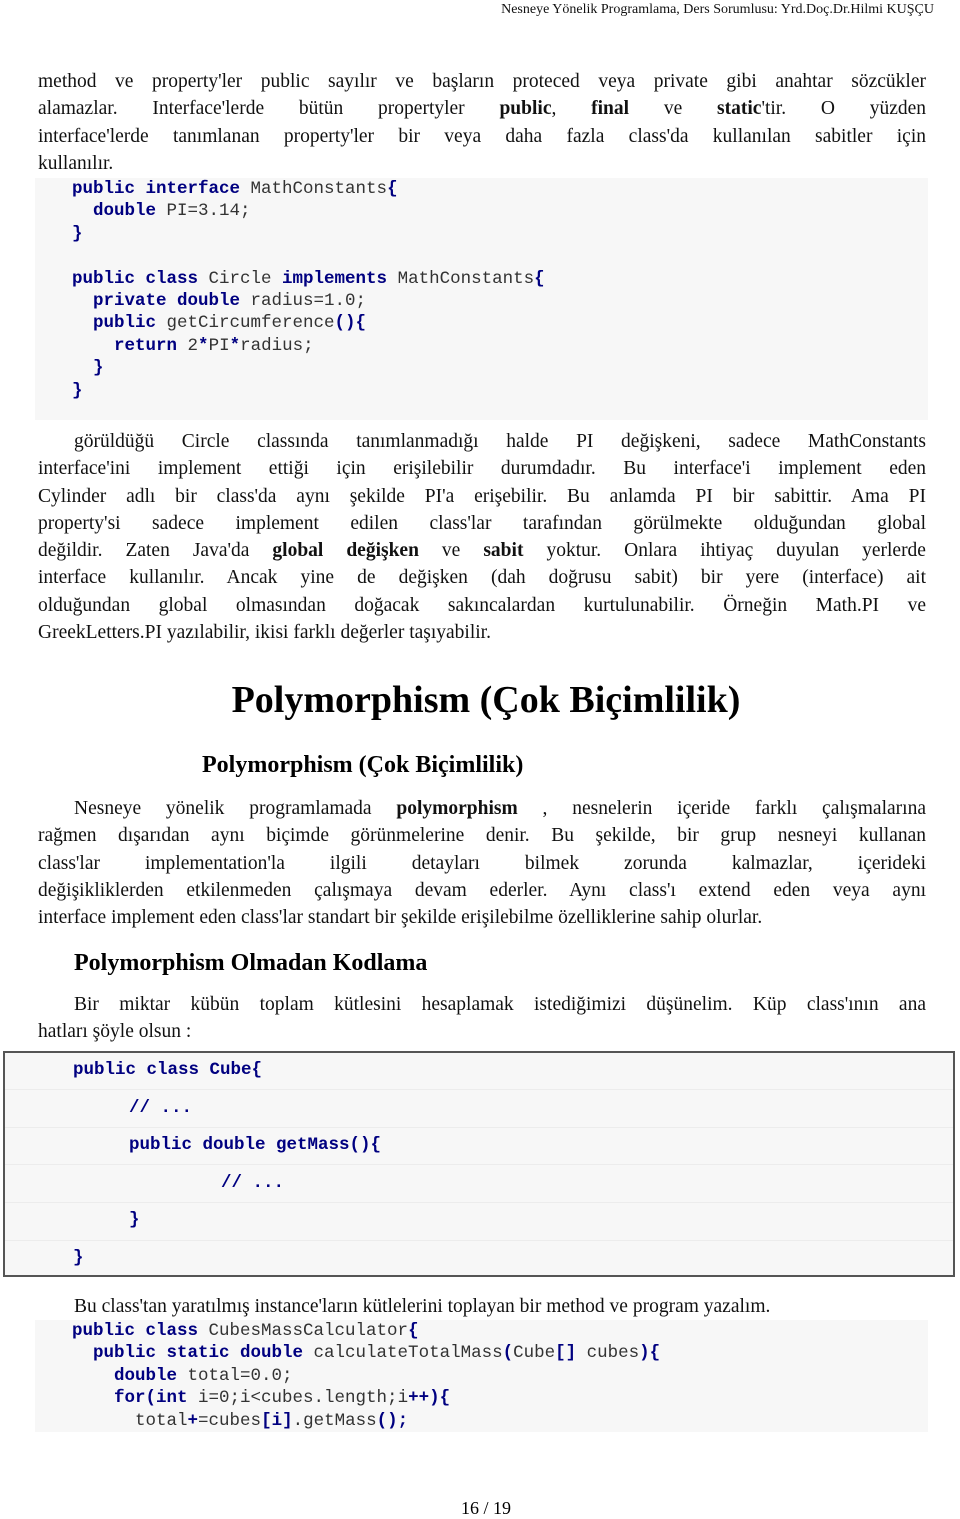  I want to click on code-token: Cube, so click(534, 1353).